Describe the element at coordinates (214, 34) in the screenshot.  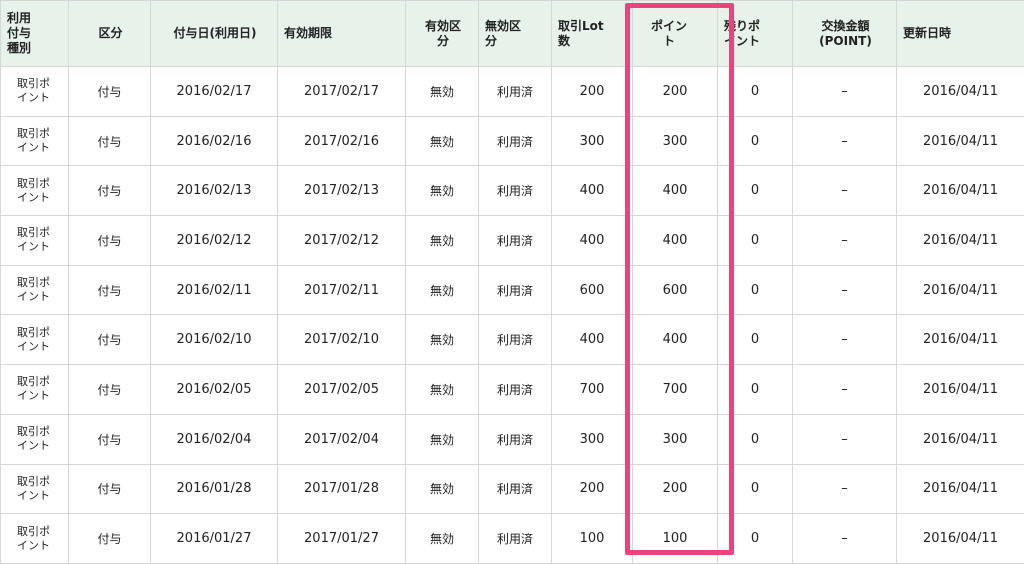
I see `header-grant-date: 付与日(利用日)` at that location.